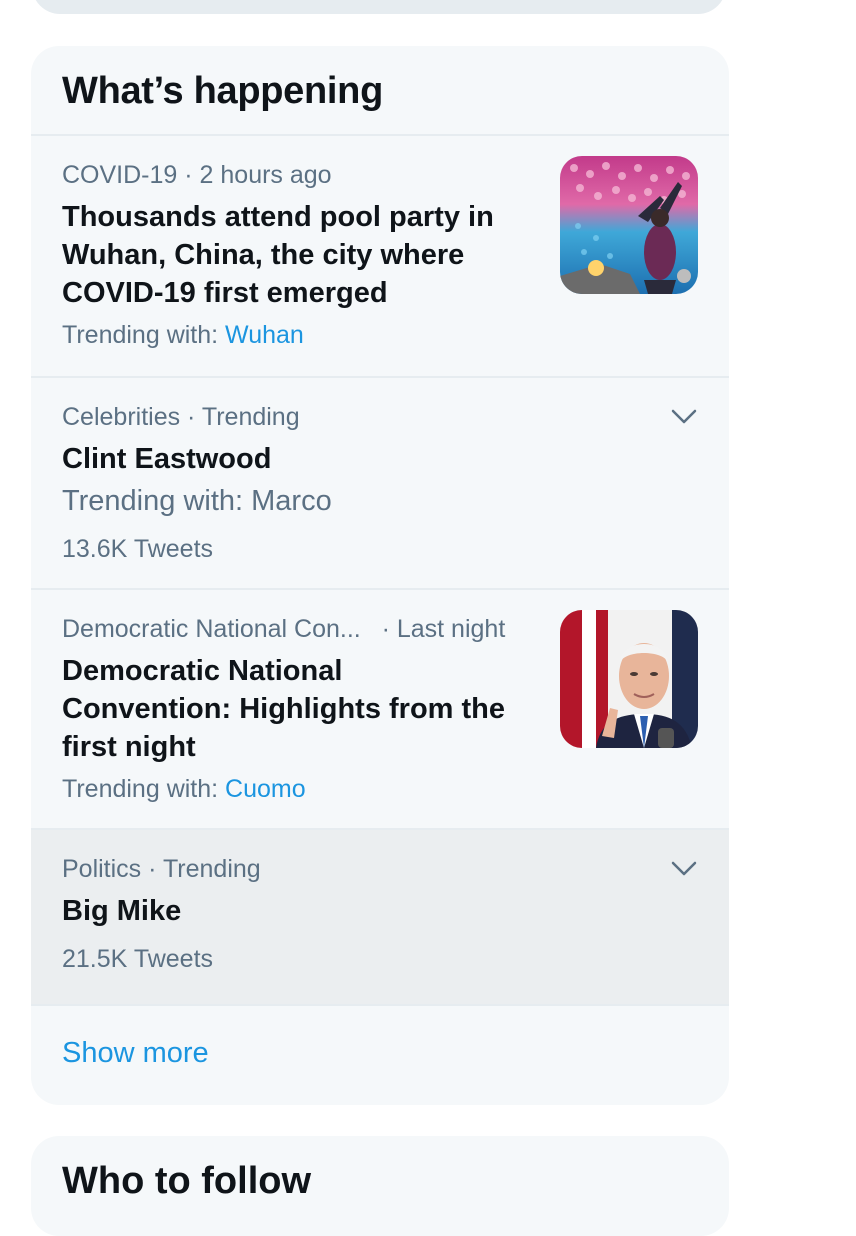 Image resolution: width=856 pixels, height=1236 pixels. Describe the element at coordinates (181, 417) in the screenshot. I see `trend-category: Celebrities · Trending` at that location.